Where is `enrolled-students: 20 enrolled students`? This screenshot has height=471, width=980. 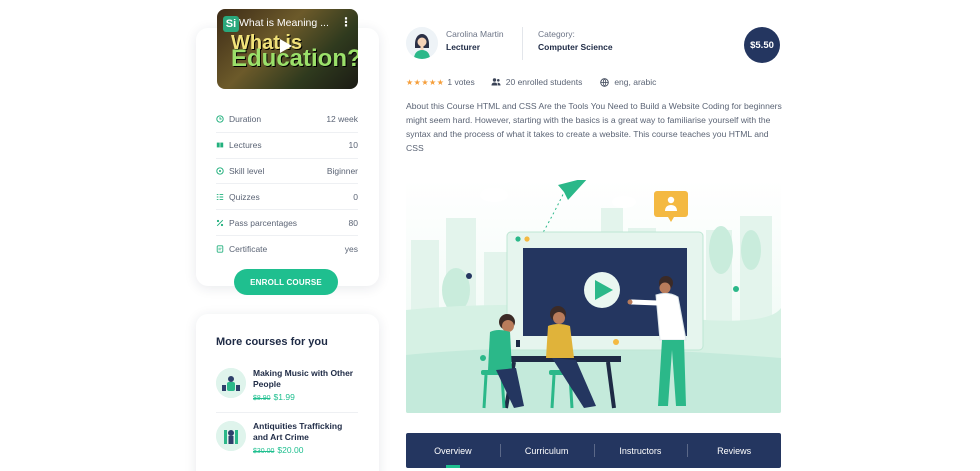 enrolled-students: 20 enrolled students is located at coordinates (544, 82).